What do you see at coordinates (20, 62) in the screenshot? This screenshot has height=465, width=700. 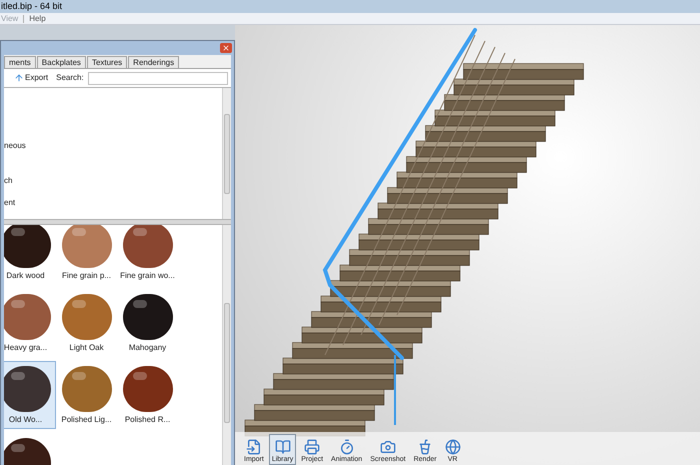 I see `panel-tab: ments` at bounding box center [20, 62].